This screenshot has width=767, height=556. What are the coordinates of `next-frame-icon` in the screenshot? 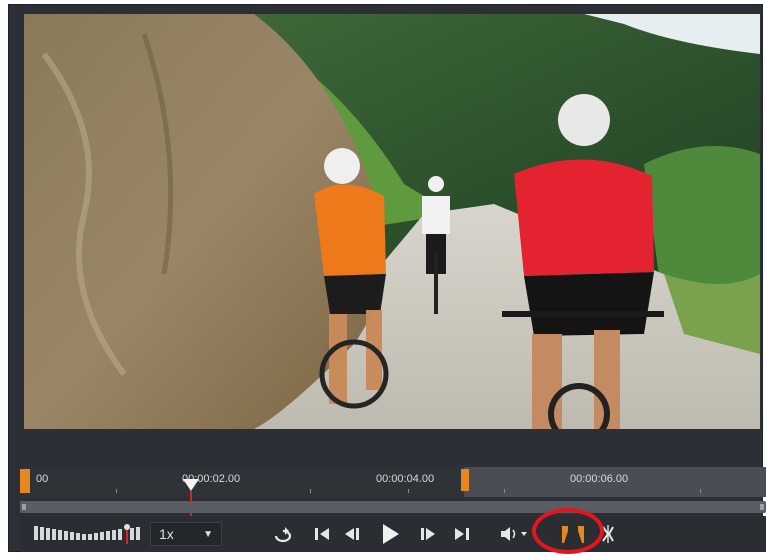 It's located at (428, 534).